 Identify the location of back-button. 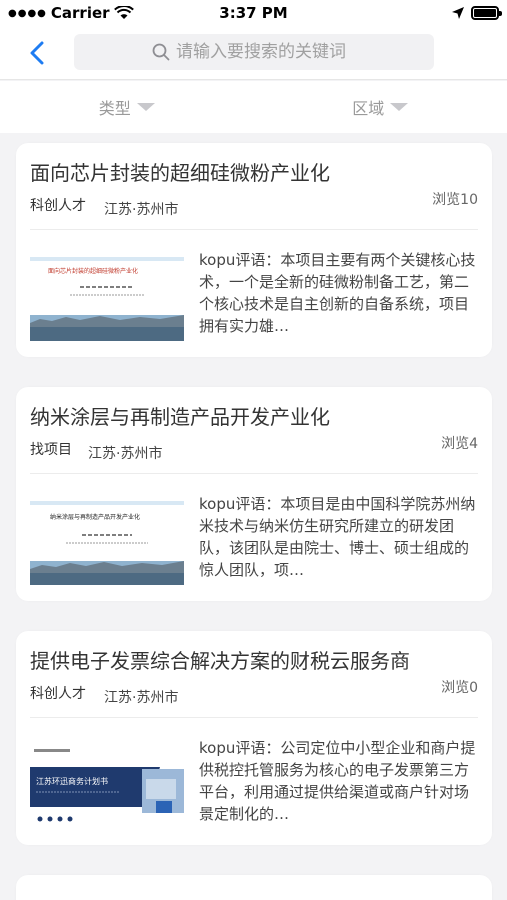
(37, 53).